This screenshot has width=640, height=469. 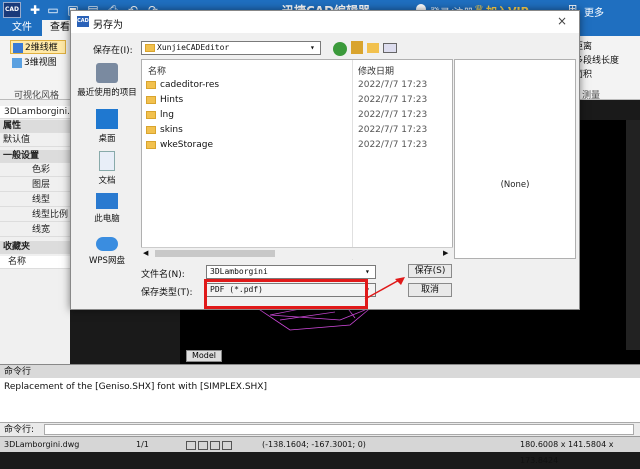 What do you see at coordinates (204, 356) in the screenshot?
I see `model-tab: Model` at bounding box center [204, 356].